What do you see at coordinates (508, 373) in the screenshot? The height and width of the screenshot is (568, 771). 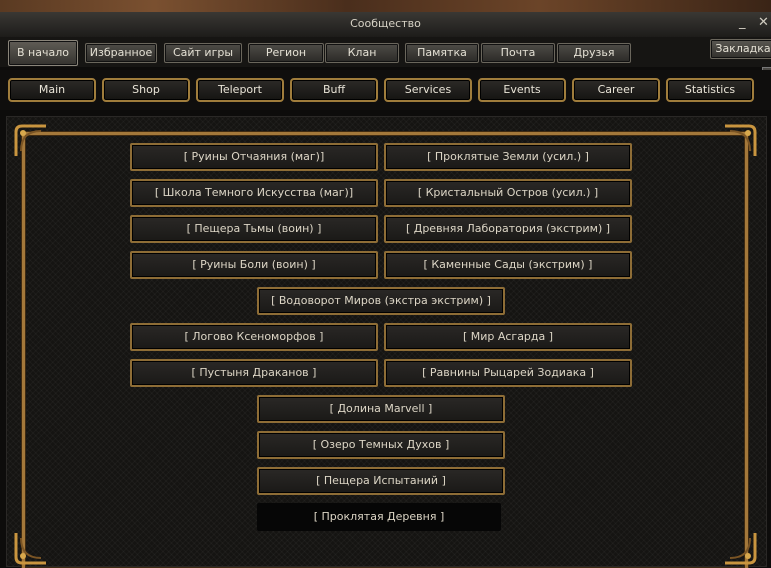 I see `location-button: [ Равнины Рыцарей Зодиака ]` at bounding box center [508, 373].